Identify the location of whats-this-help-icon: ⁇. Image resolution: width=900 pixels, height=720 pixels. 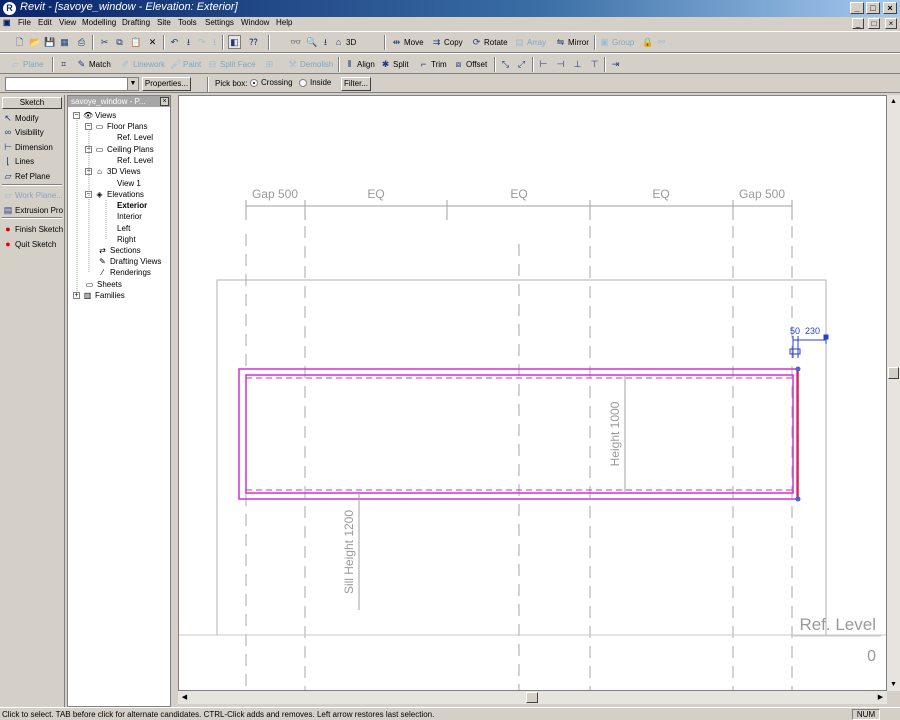
(253, 42).